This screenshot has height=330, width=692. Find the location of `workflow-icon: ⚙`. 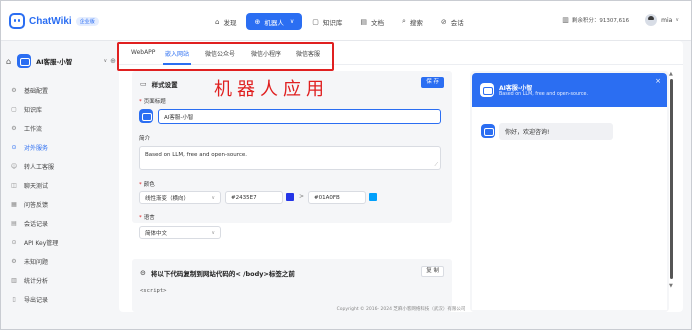

workflow-icon: ⚙ is located at coordinates (14, 128).